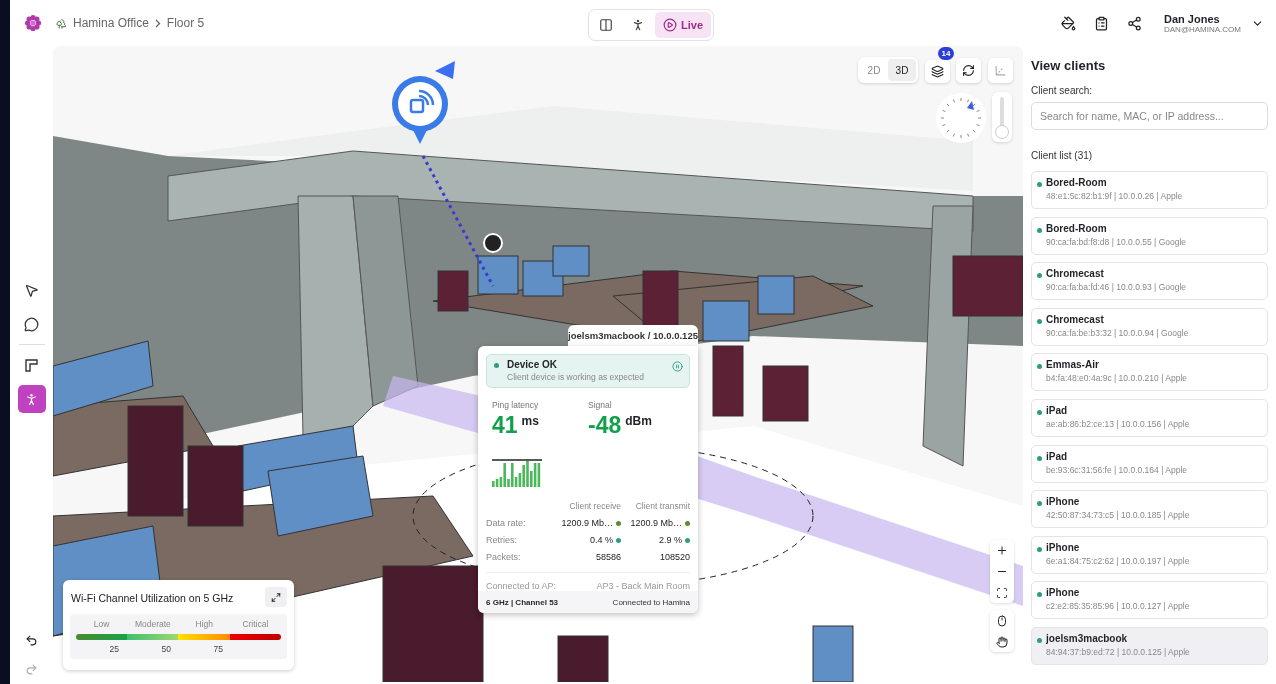 The width and height of the screenshot is (1276, 684). Describe the element at coordinates (1073, 365) in the screenshot. I see `client-name: Emmas-Air` at that location.